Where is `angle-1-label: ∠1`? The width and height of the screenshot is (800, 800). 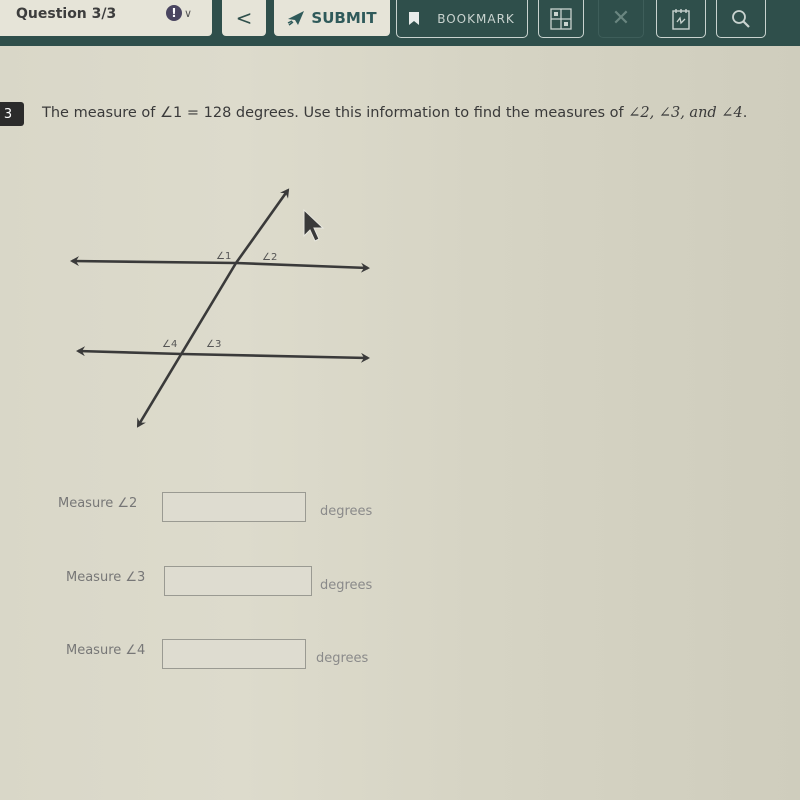
angle-1-label: ∠1 is located at coordinates (223, 256).